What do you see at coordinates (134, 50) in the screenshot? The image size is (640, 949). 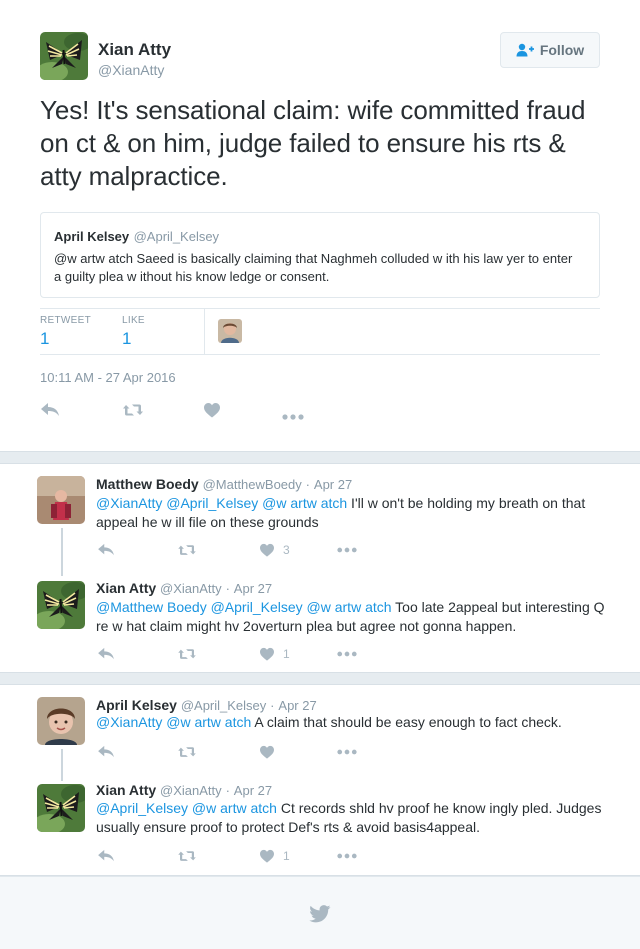 I see `author-display-name: Xian Atty` at bounding box center [134, 50].